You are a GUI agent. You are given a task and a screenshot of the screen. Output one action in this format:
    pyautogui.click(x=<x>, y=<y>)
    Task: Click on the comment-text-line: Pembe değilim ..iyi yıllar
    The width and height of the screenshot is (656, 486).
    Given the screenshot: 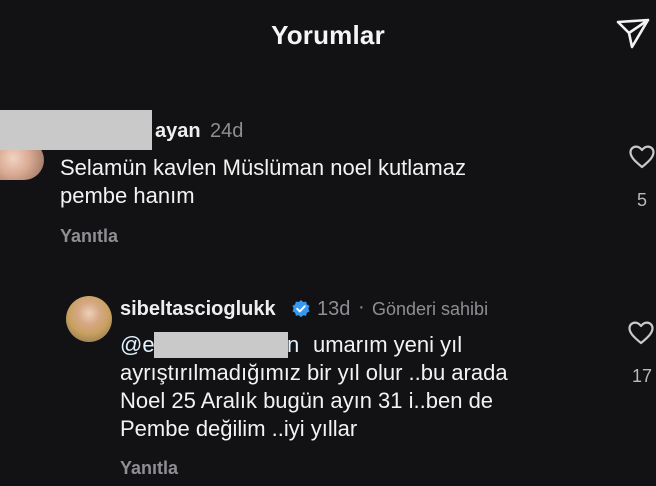 What is the action you would take?
    pyautogui.click(x=239, y=428)
    